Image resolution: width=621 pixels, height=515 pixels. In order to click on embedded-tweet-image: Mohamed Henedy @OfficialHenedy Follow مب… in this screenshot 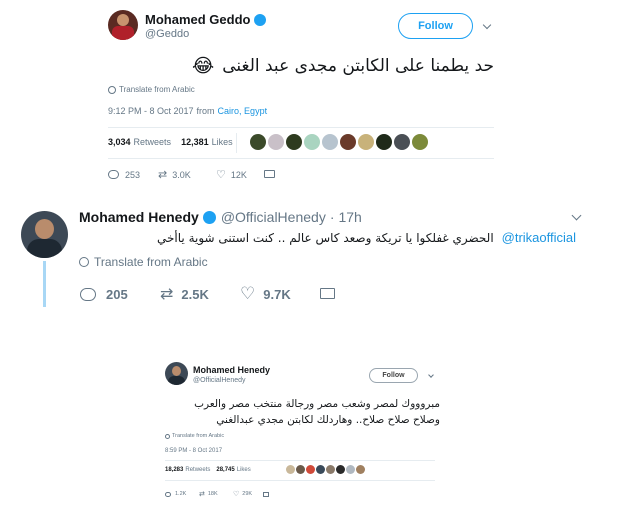, I will do `click(298, 430)`.